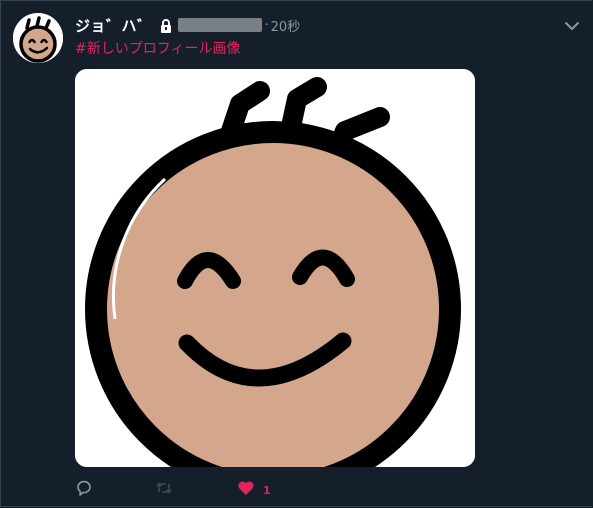 The height and width of the screenshot is (508, 593). What do you see at coordinates (277, 490) in the screenshot?
I see `like-button: 1` at bounding box center [277, 490].